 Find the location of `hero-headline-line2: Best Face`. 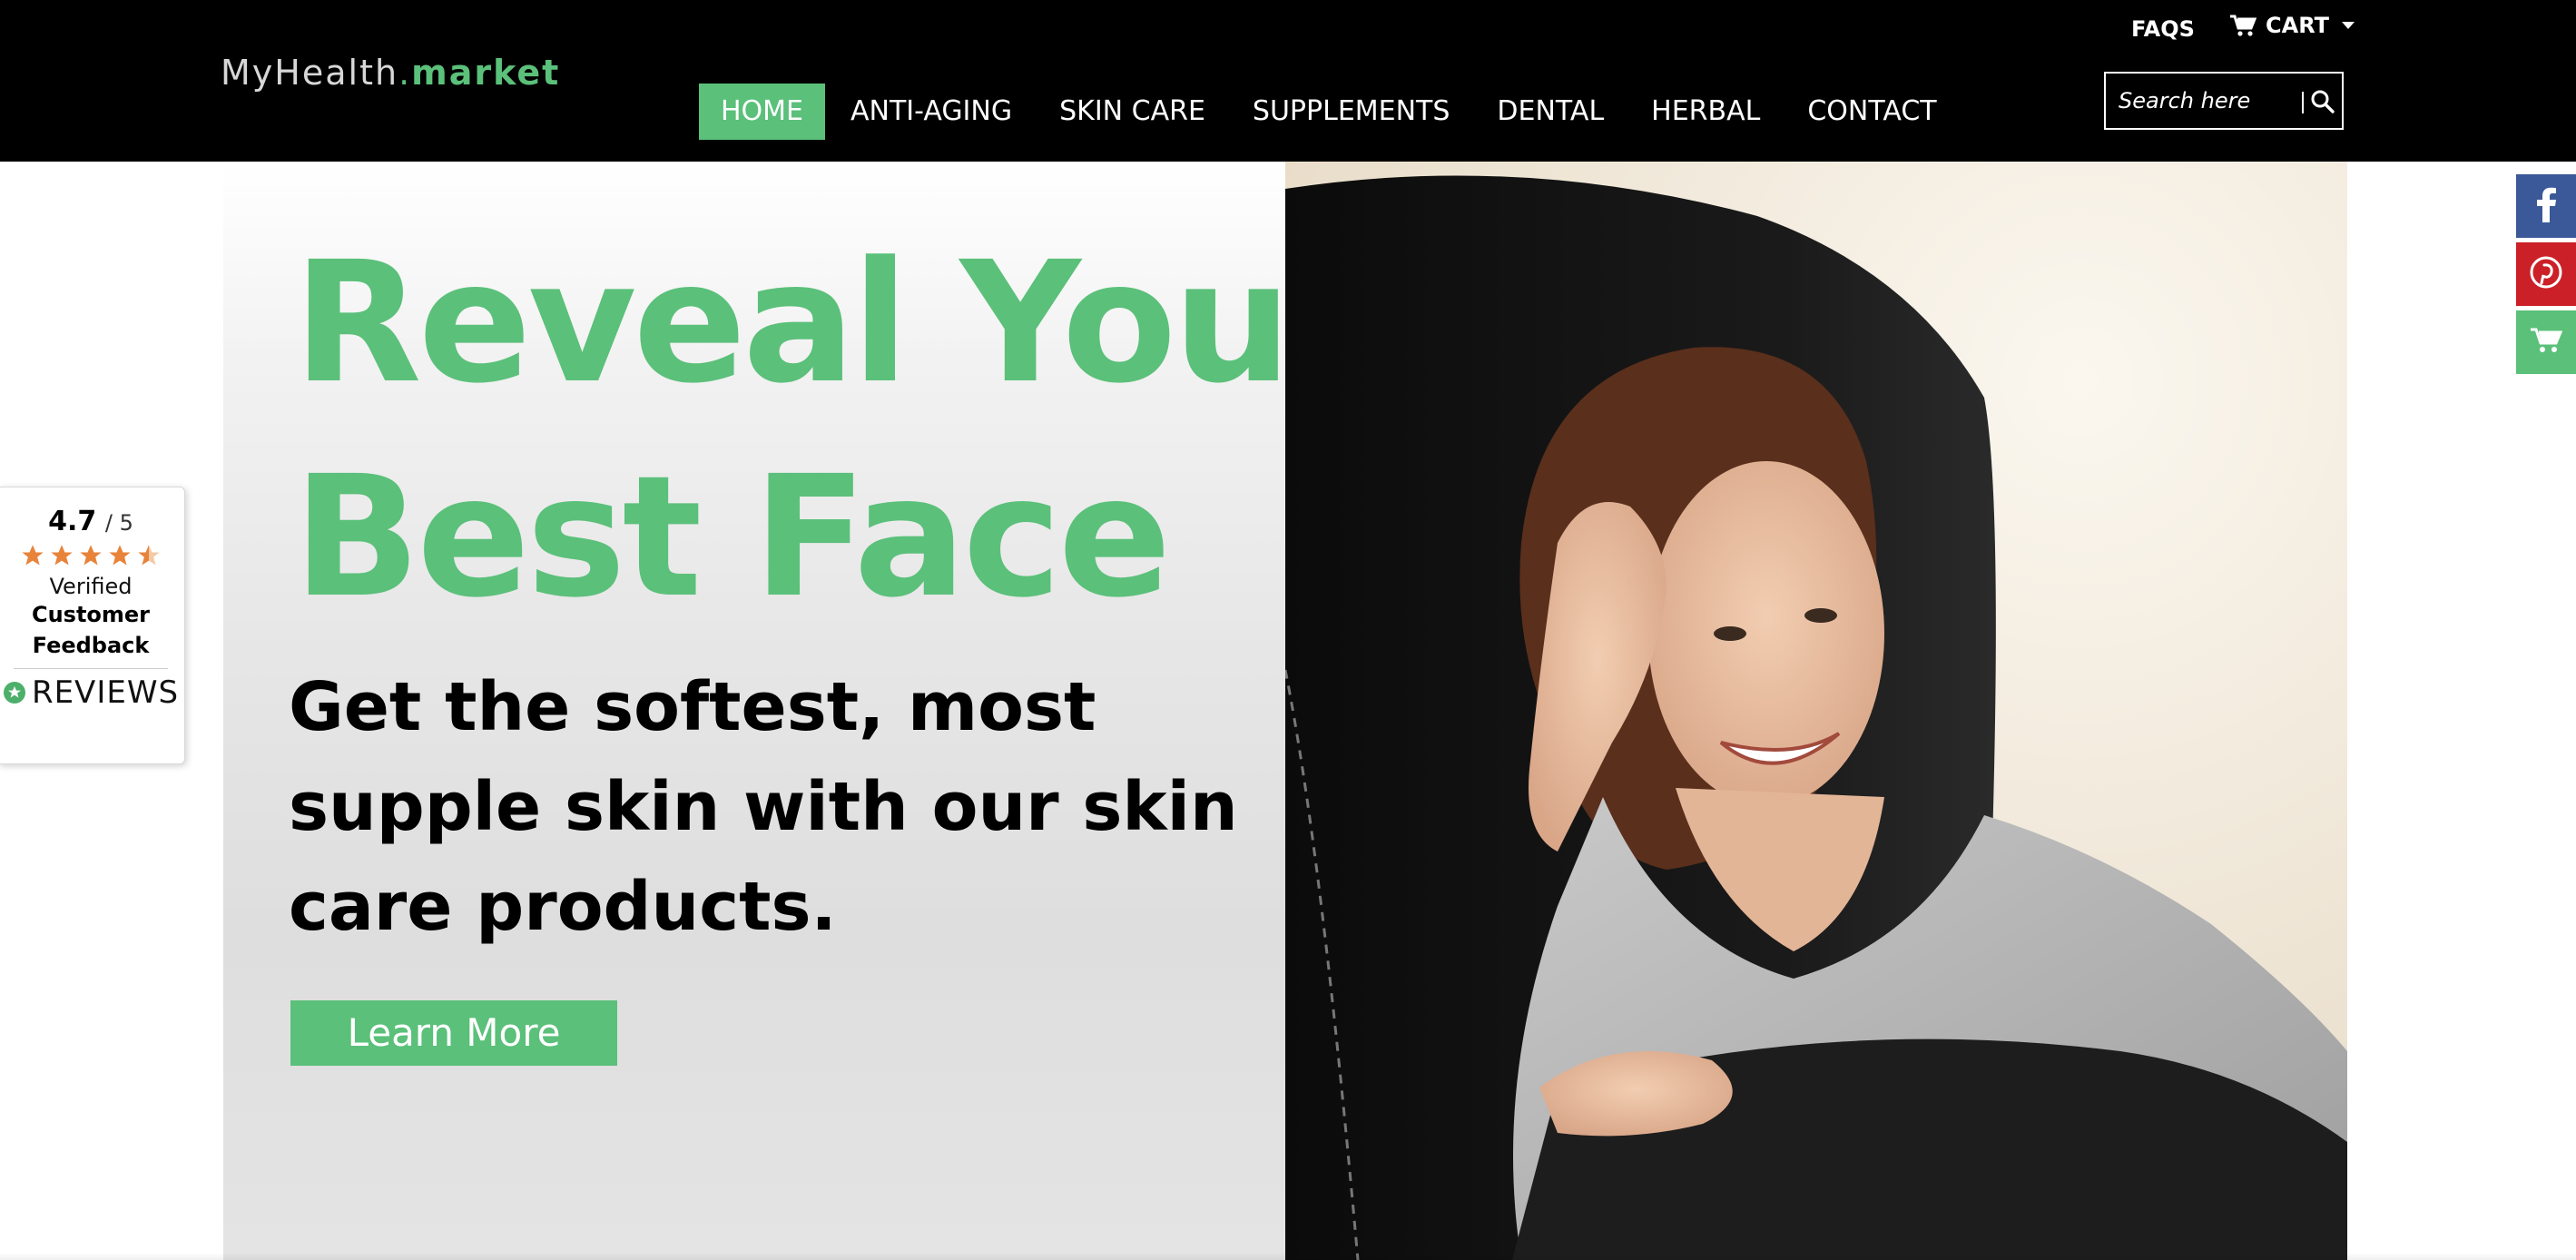

hero-headline-line2: Best Face is located at coordinates (732, 538).